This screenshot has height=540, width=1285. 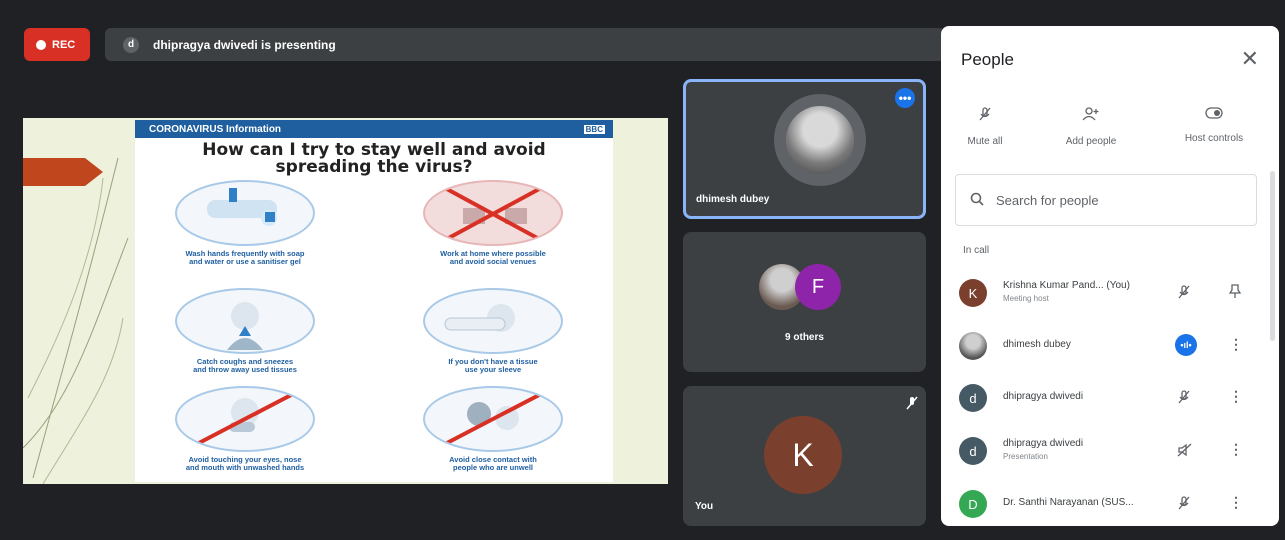 What do you see at coordinates (493, 321) in the screenshot?
I see `sleeve-illustration` at bounding box center [493, 321].